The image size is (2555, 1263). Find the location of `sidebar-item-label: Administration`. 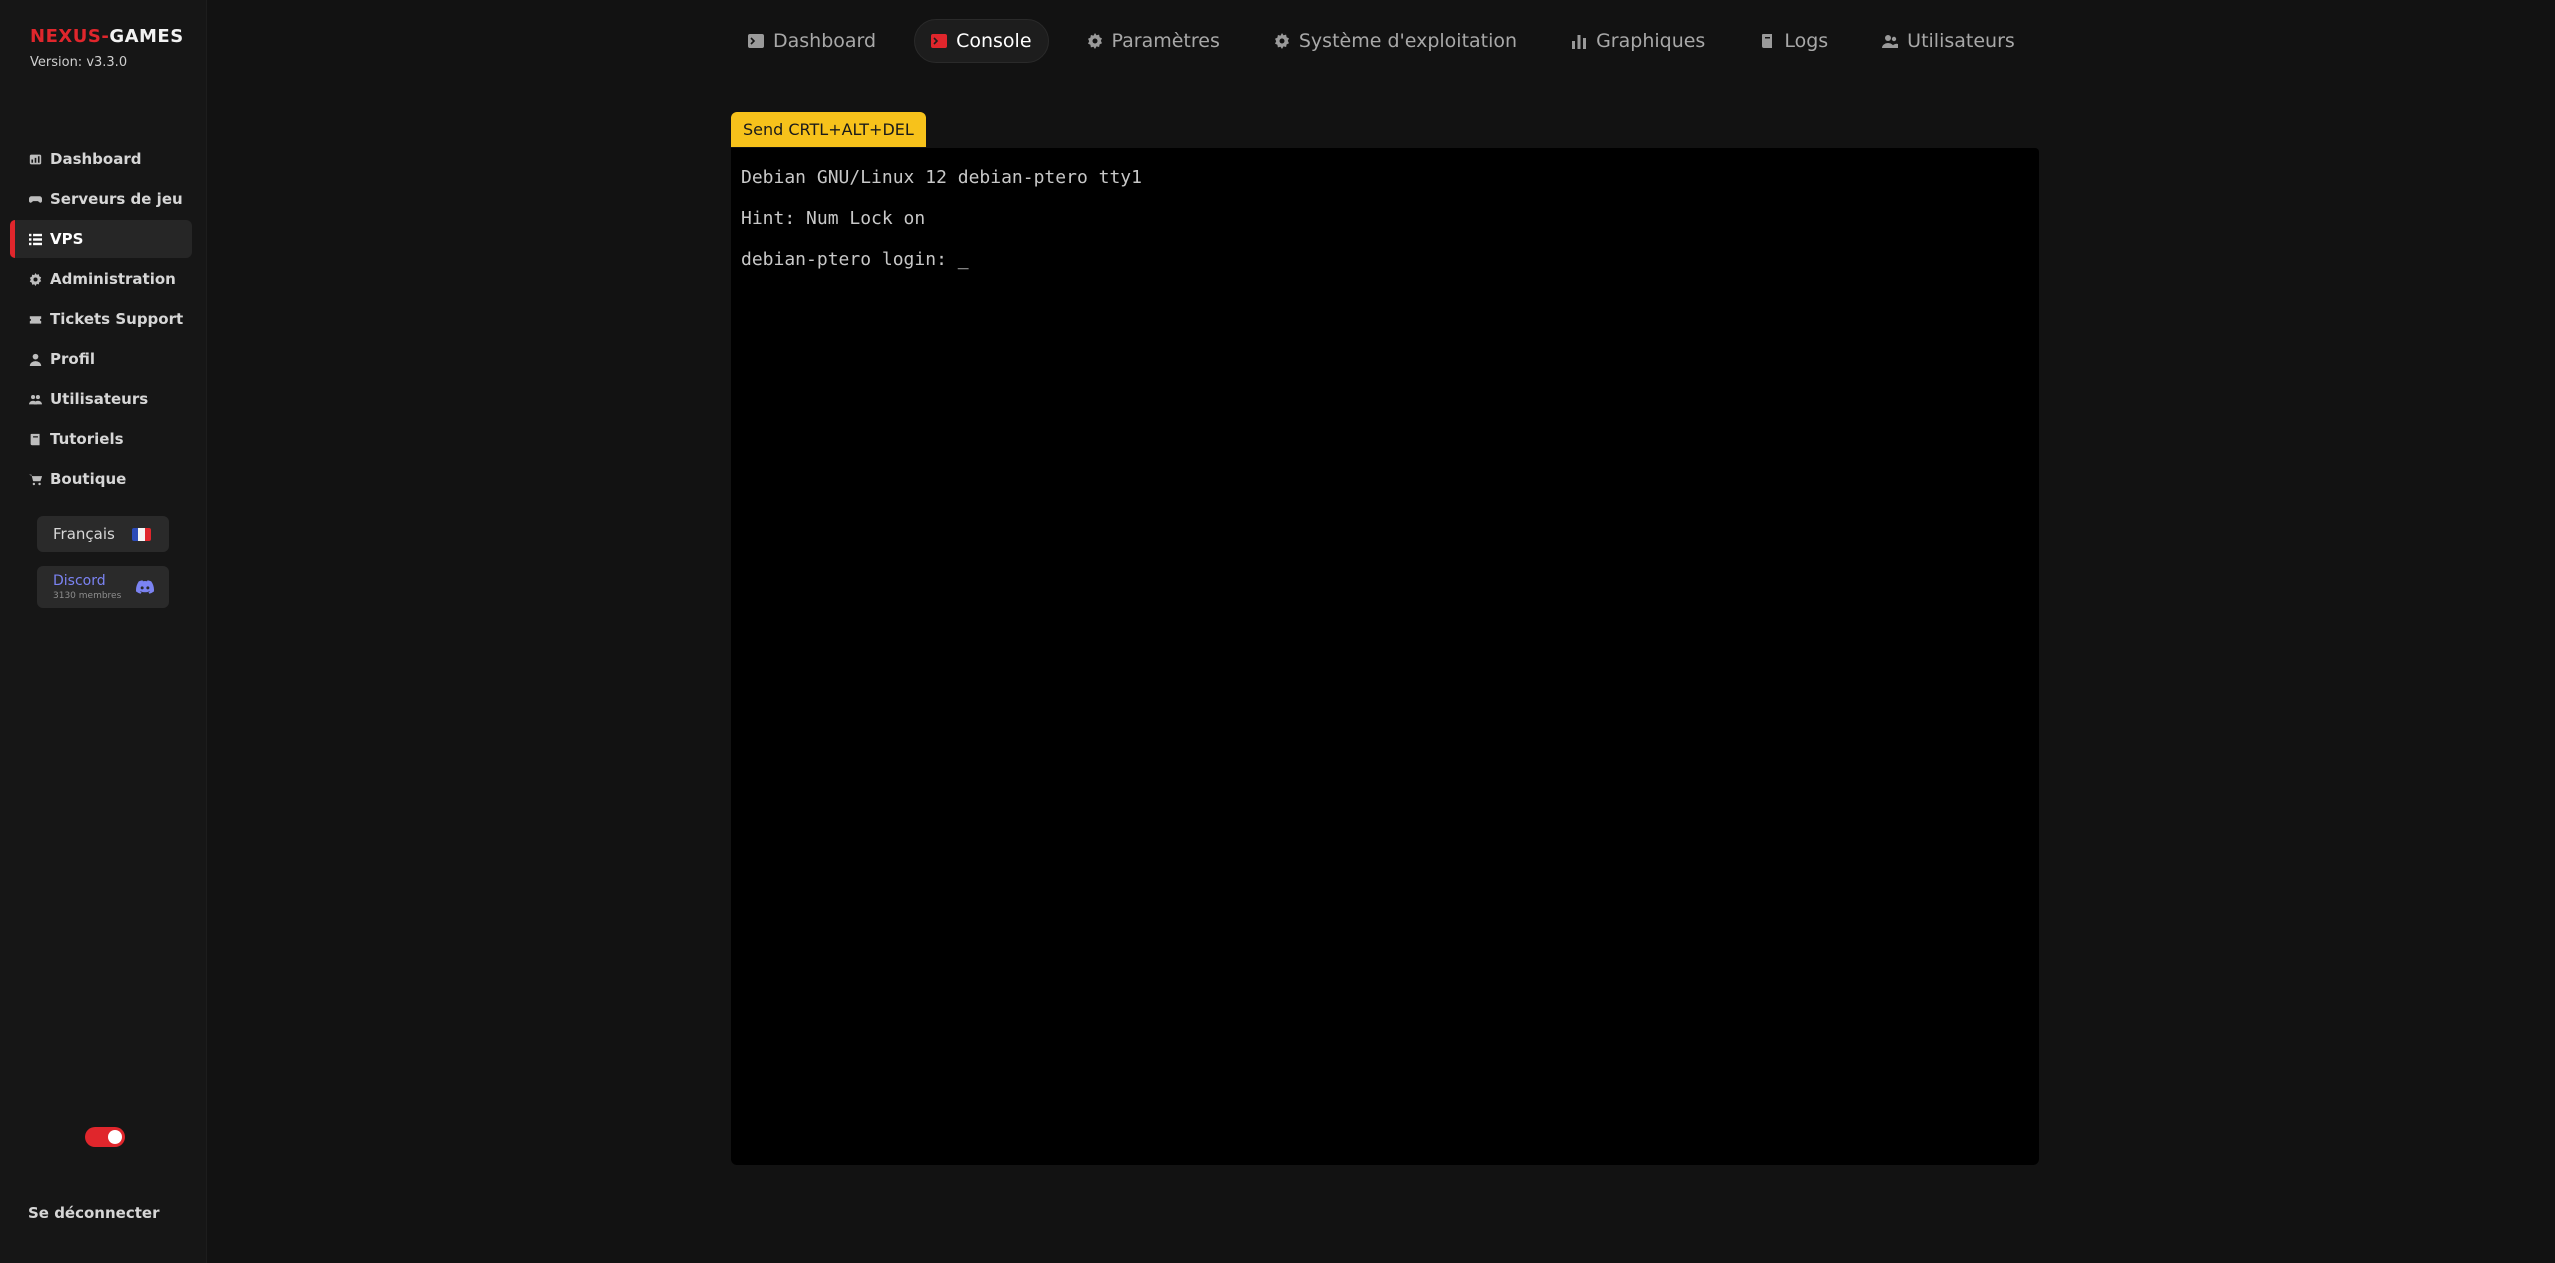

sidebar-item-label: Administration is located at coordinates (113, 279).